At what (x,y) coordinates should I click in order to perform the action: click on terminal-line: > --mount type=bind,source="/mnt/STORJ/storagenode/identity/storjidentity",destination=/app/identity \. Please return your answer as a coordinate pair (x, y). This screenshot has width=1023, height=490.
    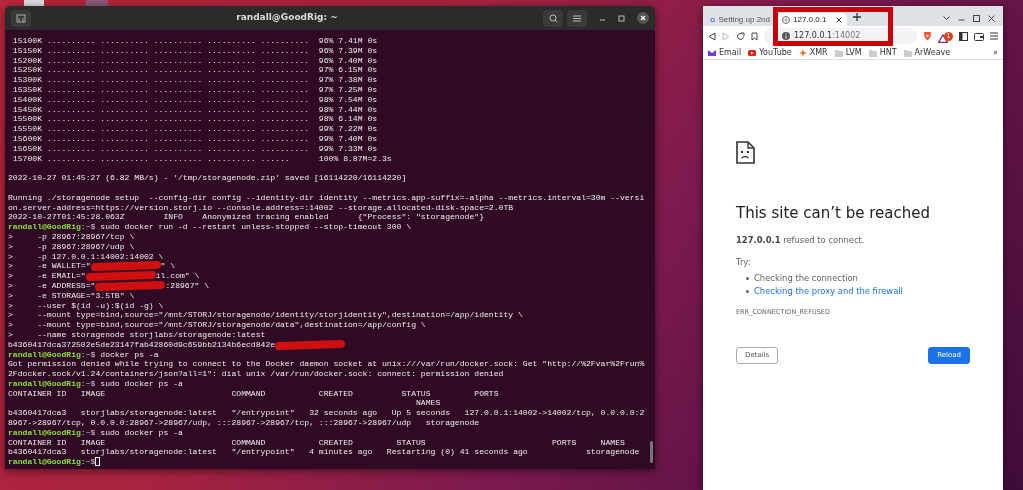
    Looking at the image, I should click on (266, 315).